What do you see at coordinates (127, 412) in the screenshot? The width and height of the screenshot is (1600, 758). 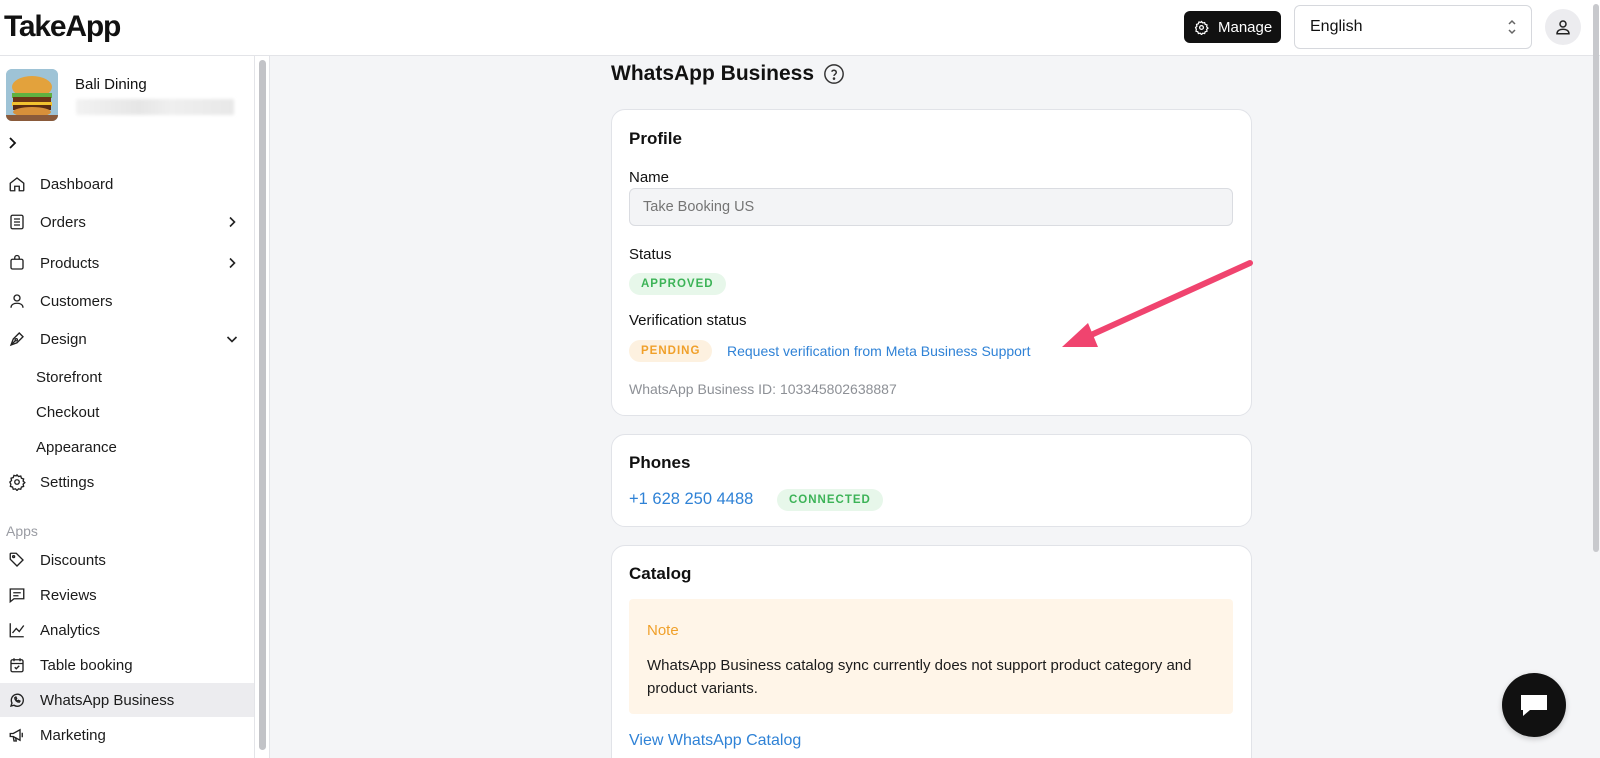 I see `sidebar-item-checkout: Checkout` at bounding box center [127, 412].